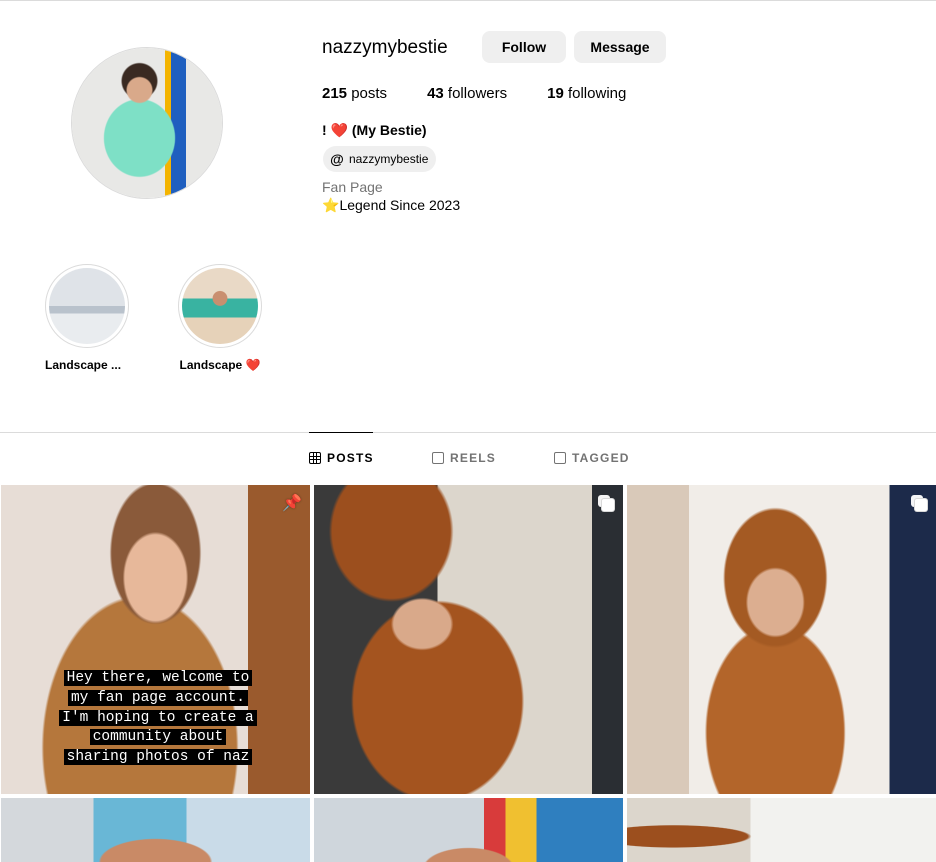  What do you see at coordinates (220, 365) in the screenshot?
I see `highlight-label: Landscape ❤️` at bounding box center [220, 365].